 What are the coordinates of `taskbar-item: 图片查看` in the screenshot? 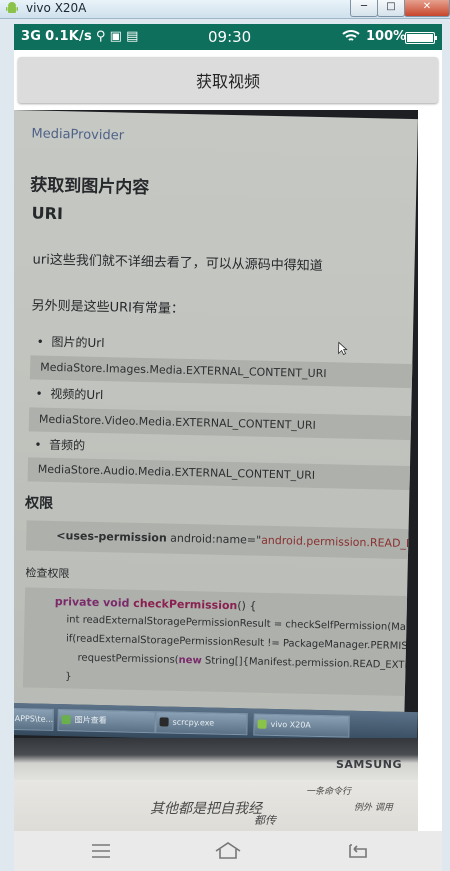 It's located at (106, 721).